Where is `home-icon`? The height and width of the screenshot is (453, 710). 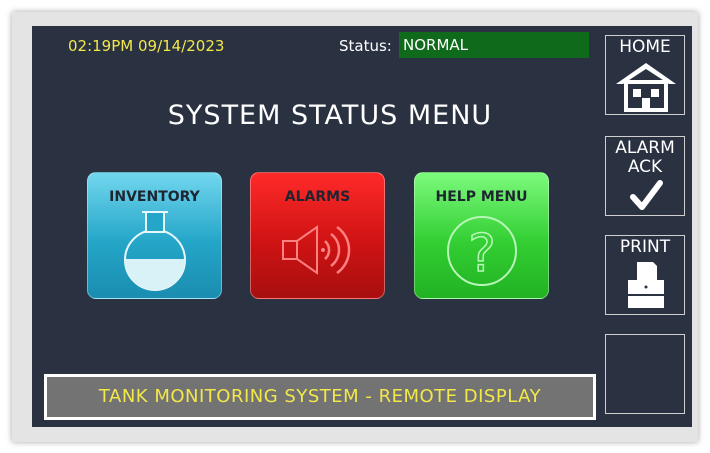
home-icon is located at coordinates (646, 87).